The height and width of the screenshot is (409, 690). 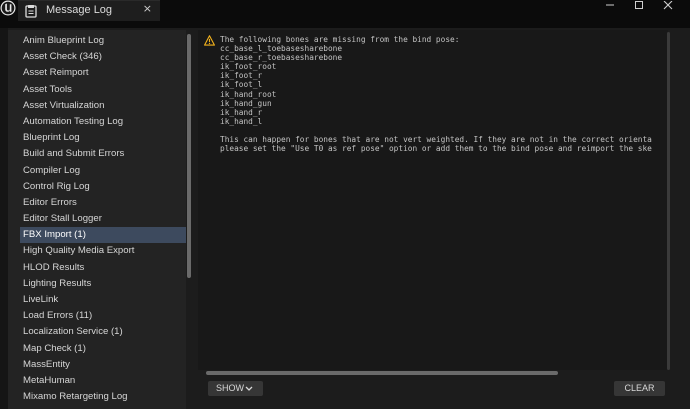 I want to click on sidebar-item: MassEntity, so click(x=103, y=365).